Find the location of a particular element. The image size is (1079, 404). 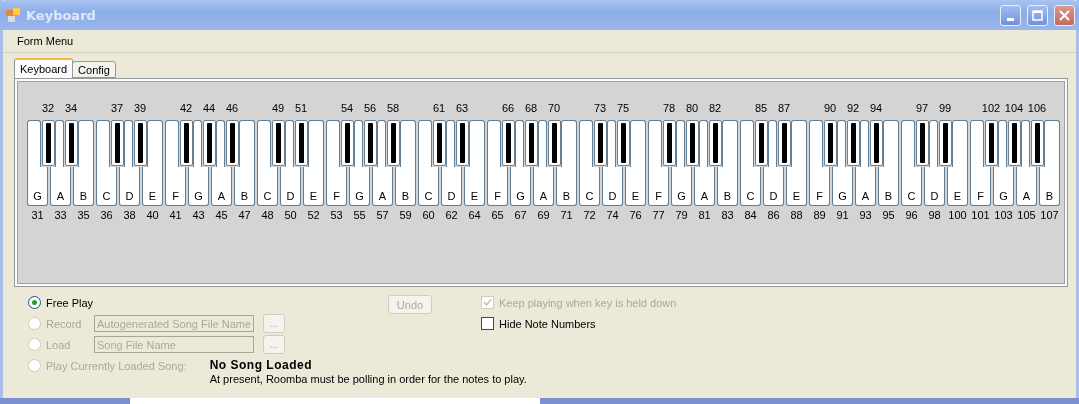

radio-button is located at coordinates (34, 302).